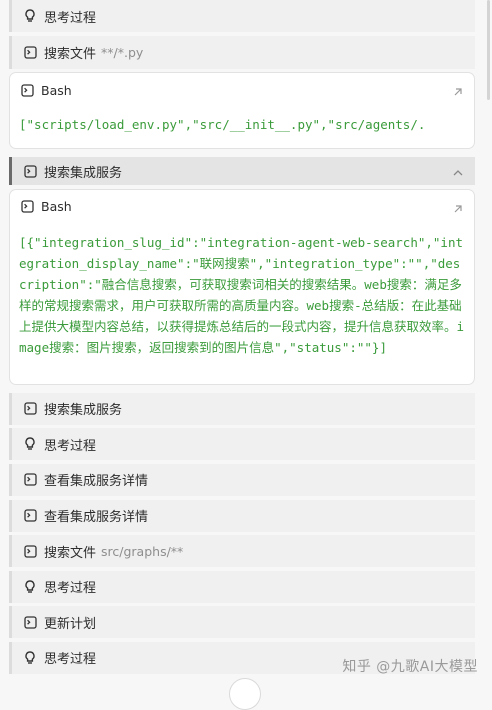  Describe the element at coordinates (242, 52) in the screenshot. I see `step-search-files: 搜索文件 **/*.py` at that location.